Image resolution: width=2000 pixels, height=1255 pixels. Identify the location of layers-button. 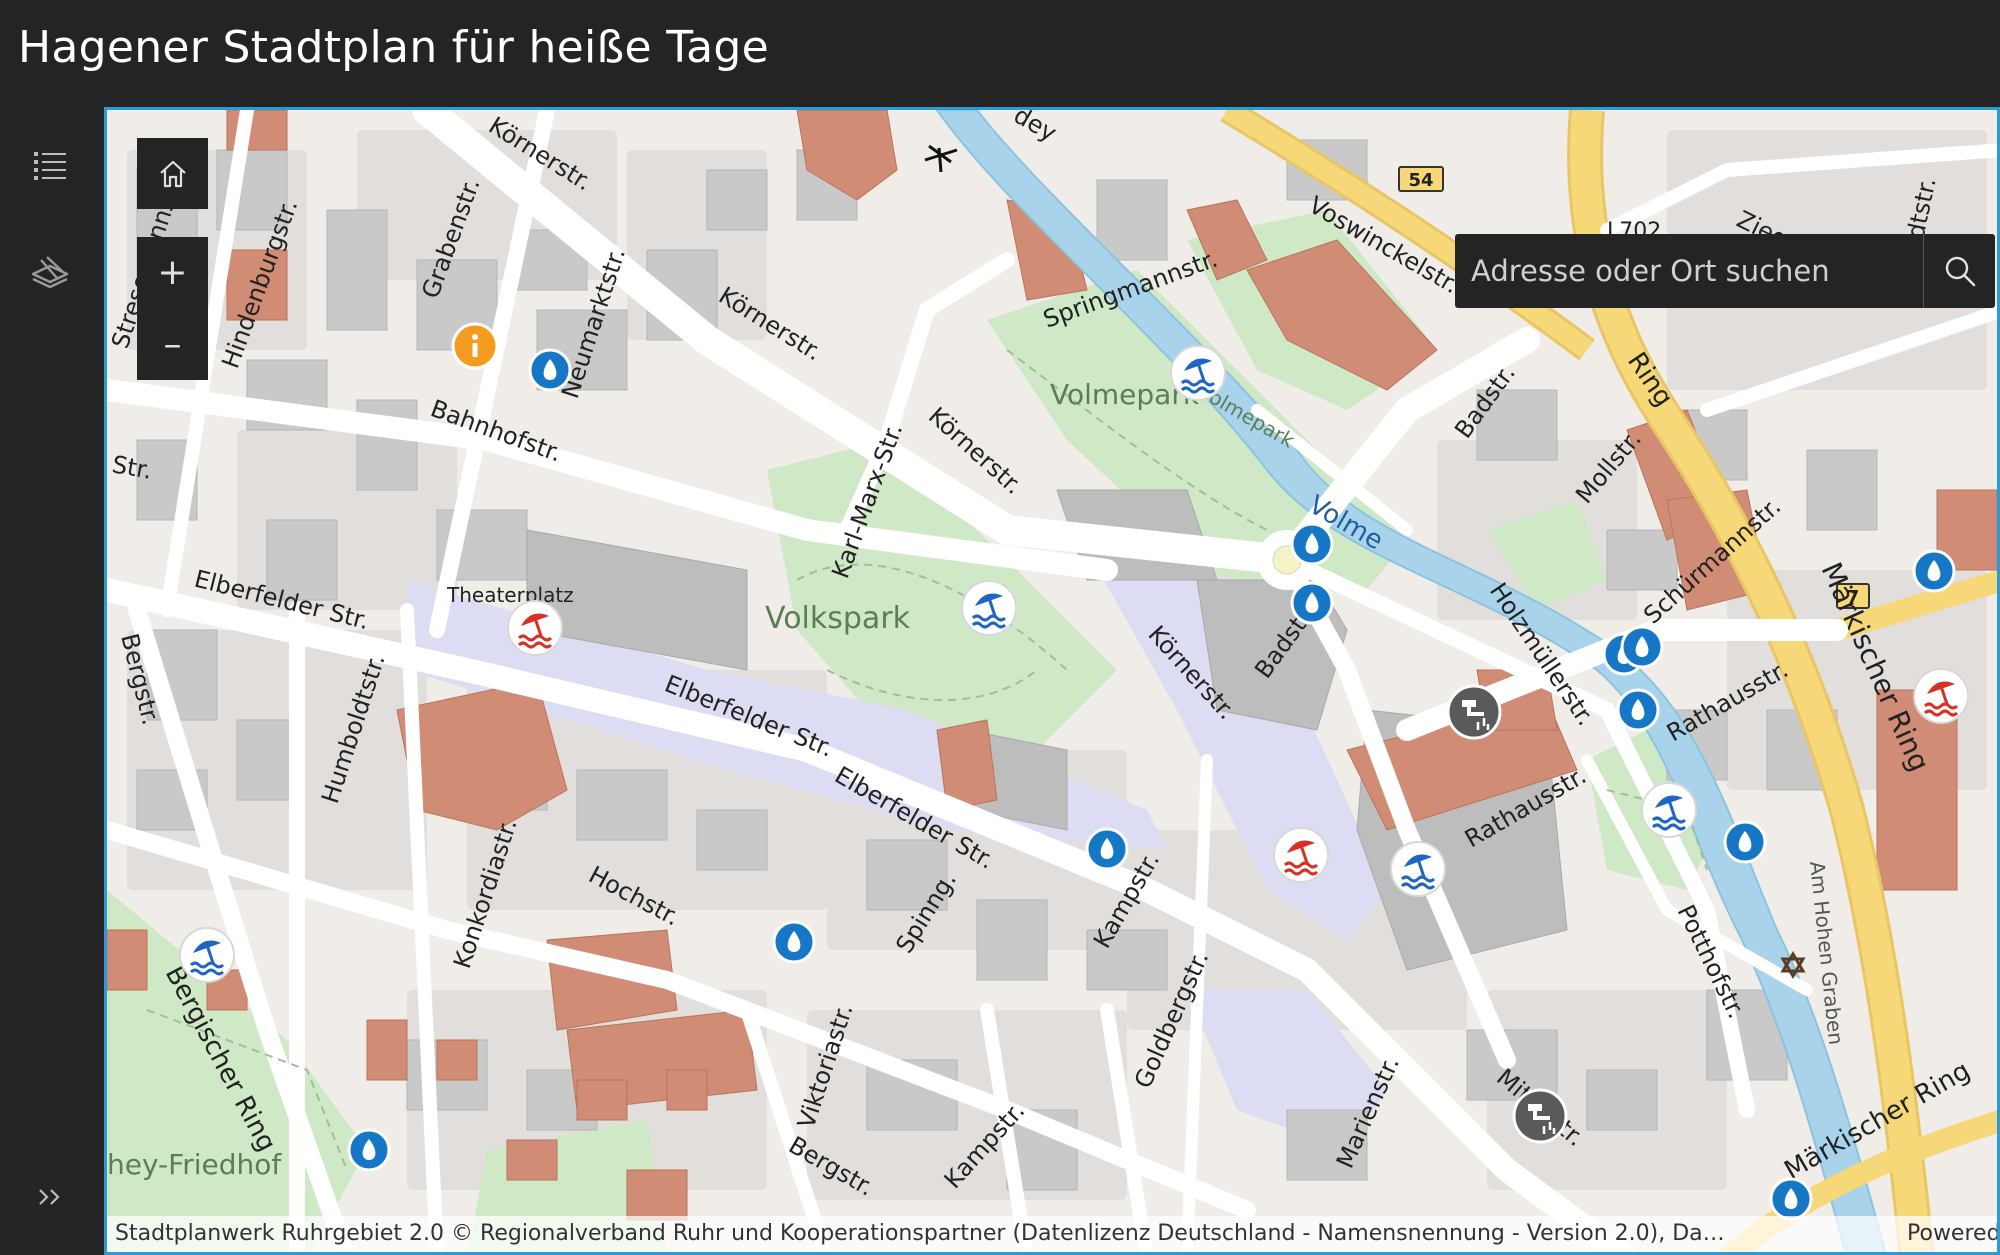
(50, 273).